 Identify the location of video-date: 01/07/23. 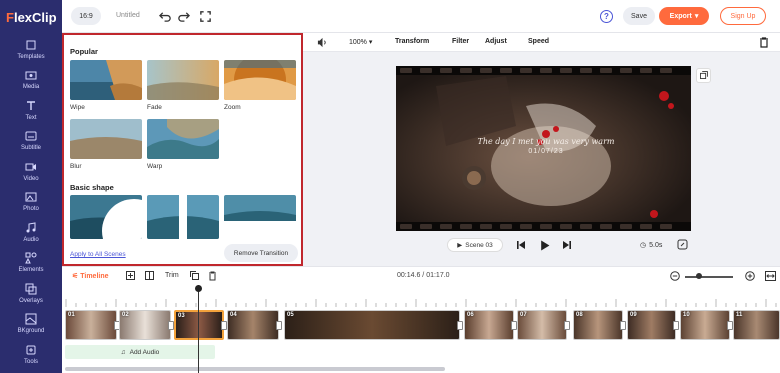
(546, 151).